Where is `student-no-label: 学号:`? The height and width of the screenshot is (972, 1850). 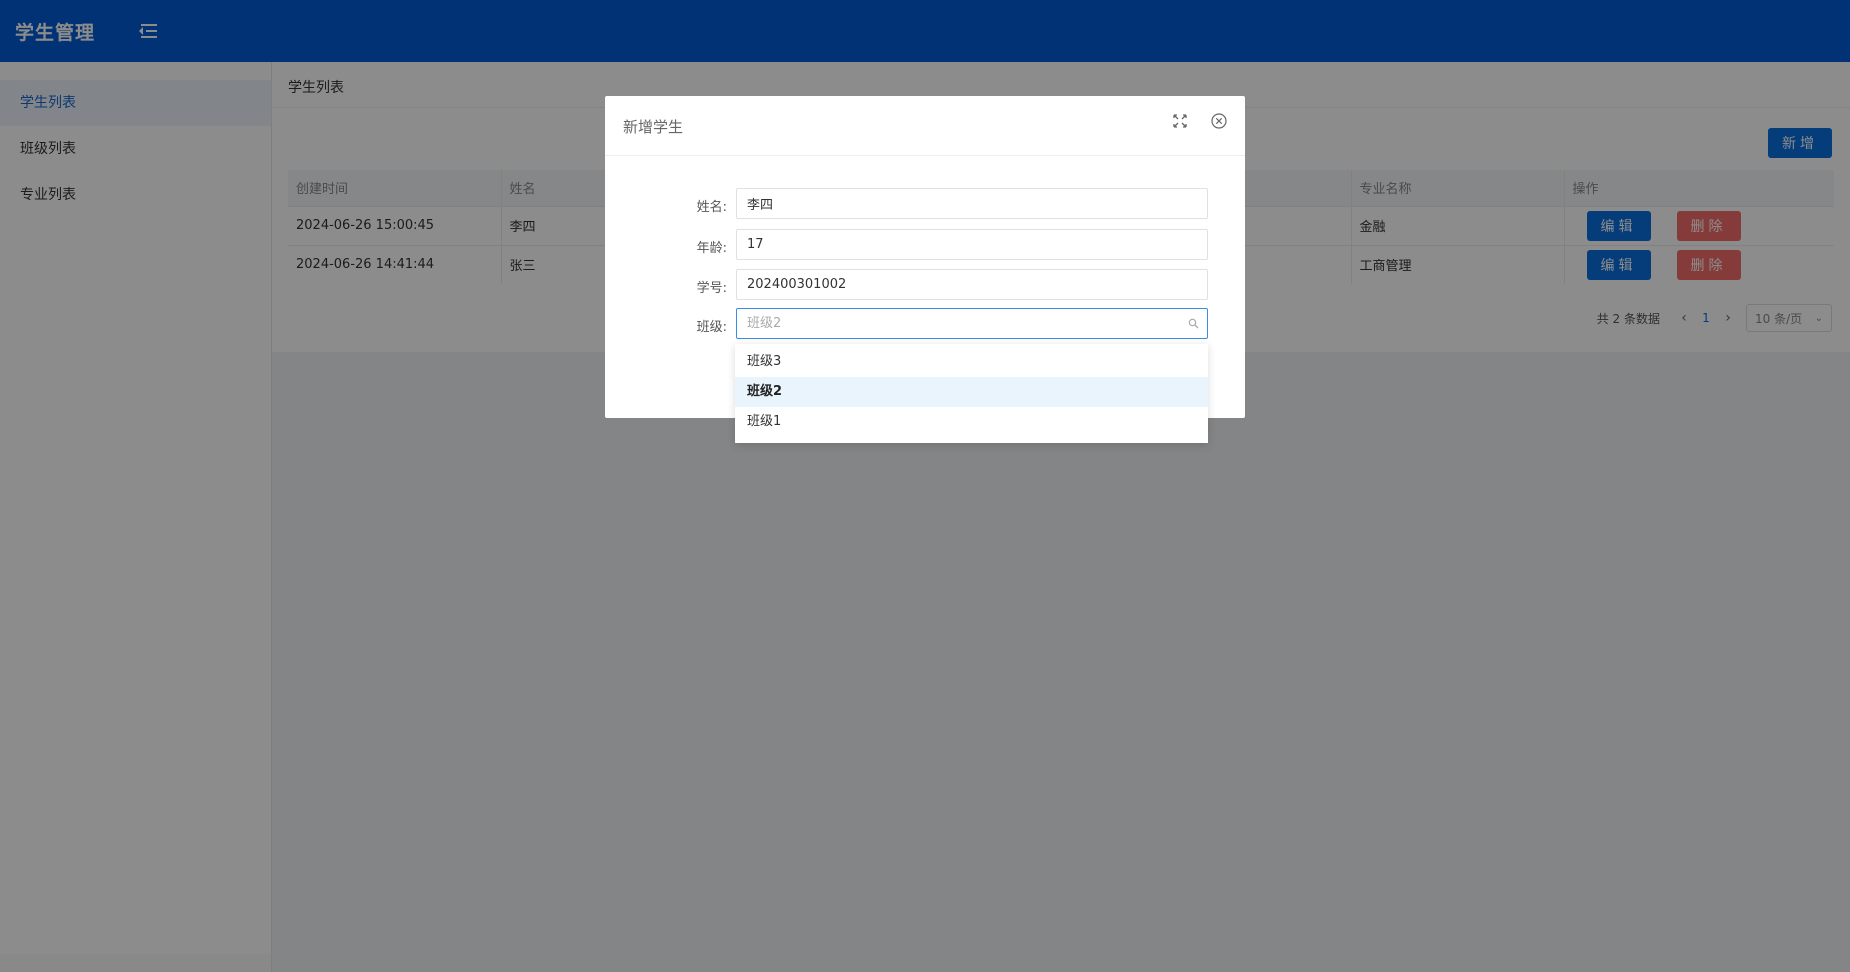 student-no-label: 学号: is located at coordinates (711, 288).